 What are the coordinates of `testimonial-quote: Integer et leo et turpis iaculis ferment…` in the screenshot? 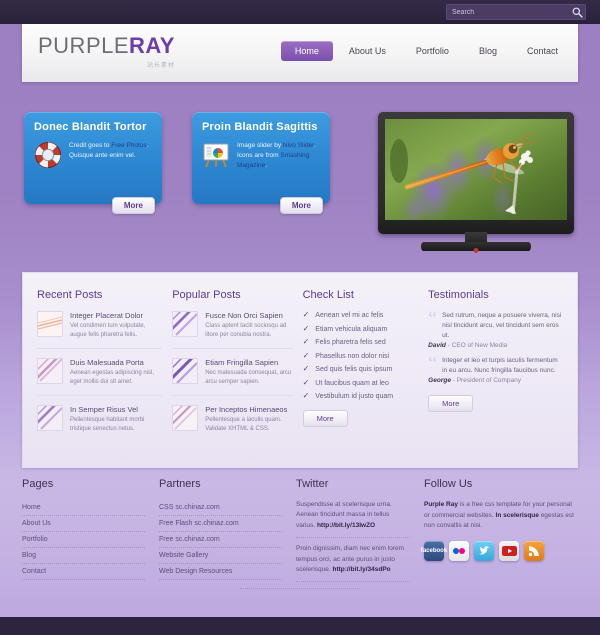 It's located at (500, 366).